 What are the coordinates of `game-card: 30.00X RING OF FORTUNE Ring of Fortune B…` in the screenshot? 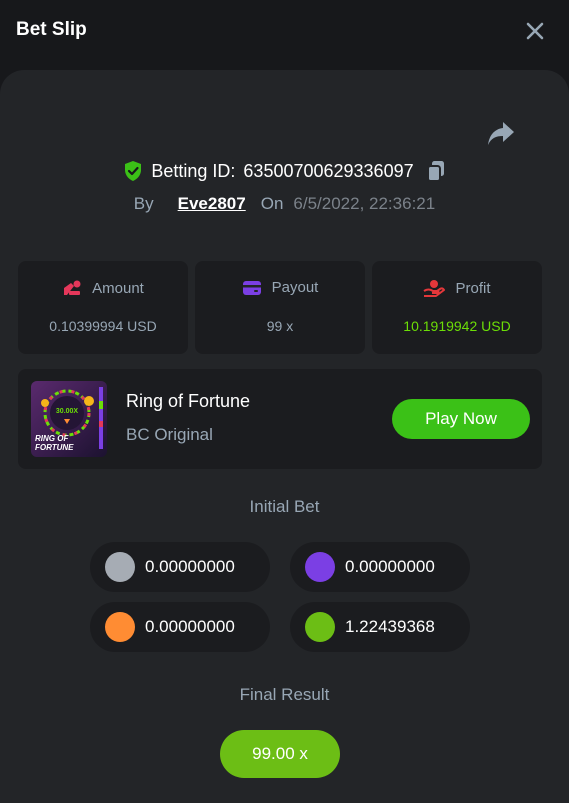 It's located at (280, 419).